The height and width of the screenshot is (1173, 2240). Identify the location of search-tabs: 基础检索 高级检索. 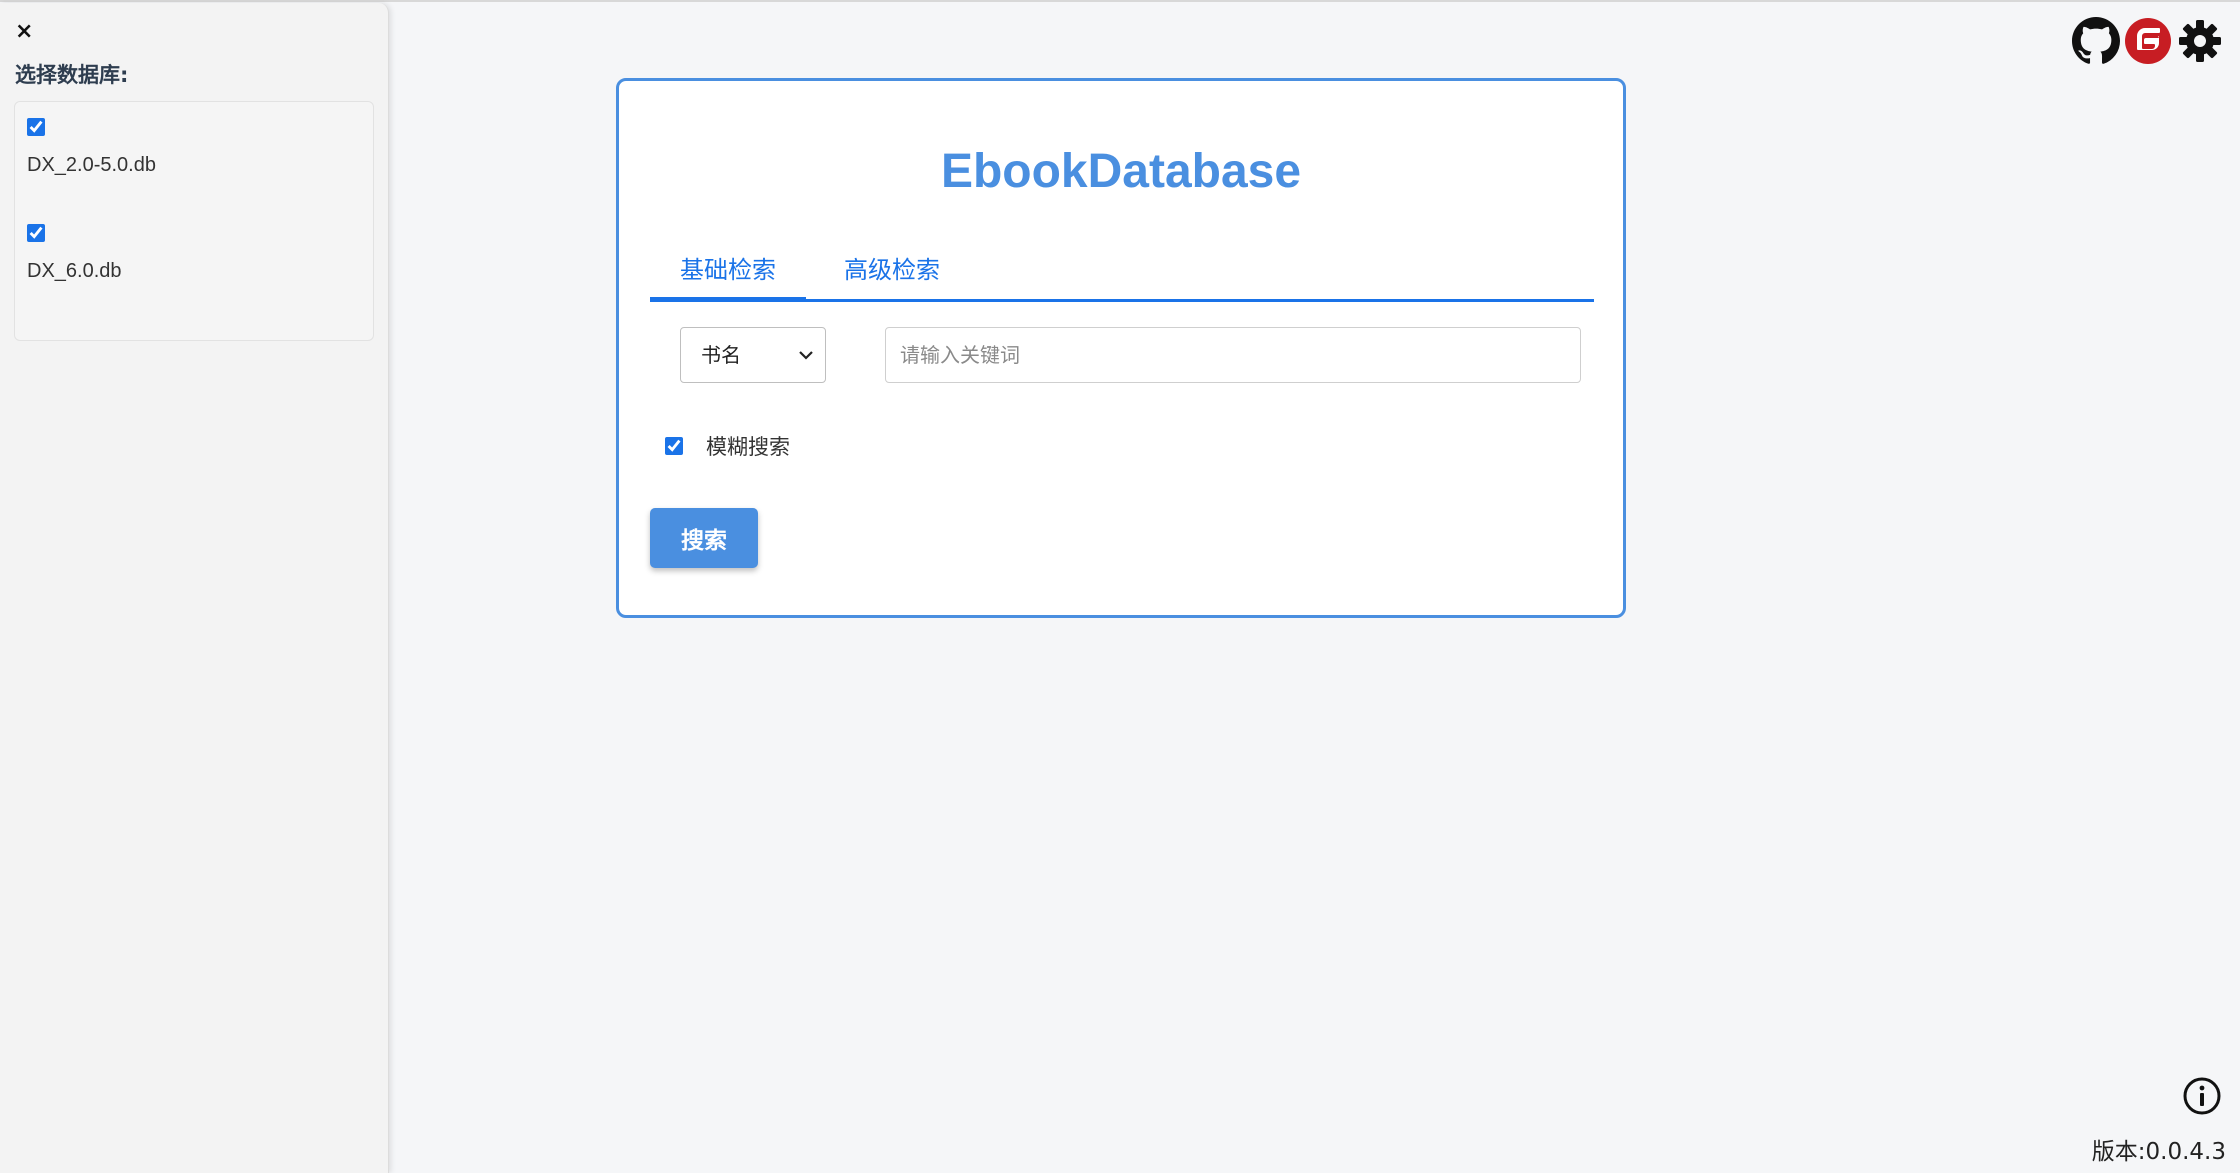
(1122, 271).